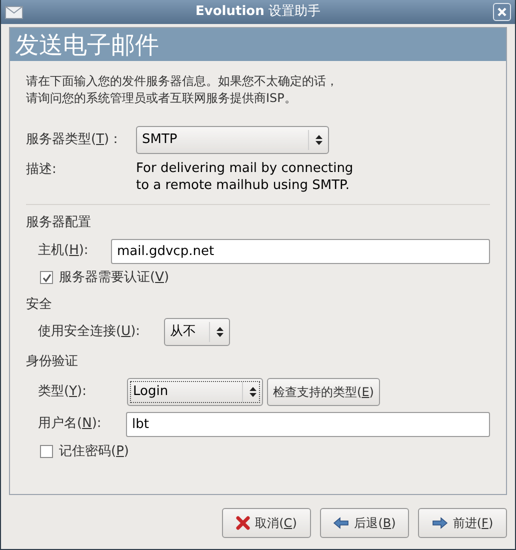 Image resolution: width=516 pixels, height=550 pixels. I want to click on section-heading: 身份验证, so click(52, 362).